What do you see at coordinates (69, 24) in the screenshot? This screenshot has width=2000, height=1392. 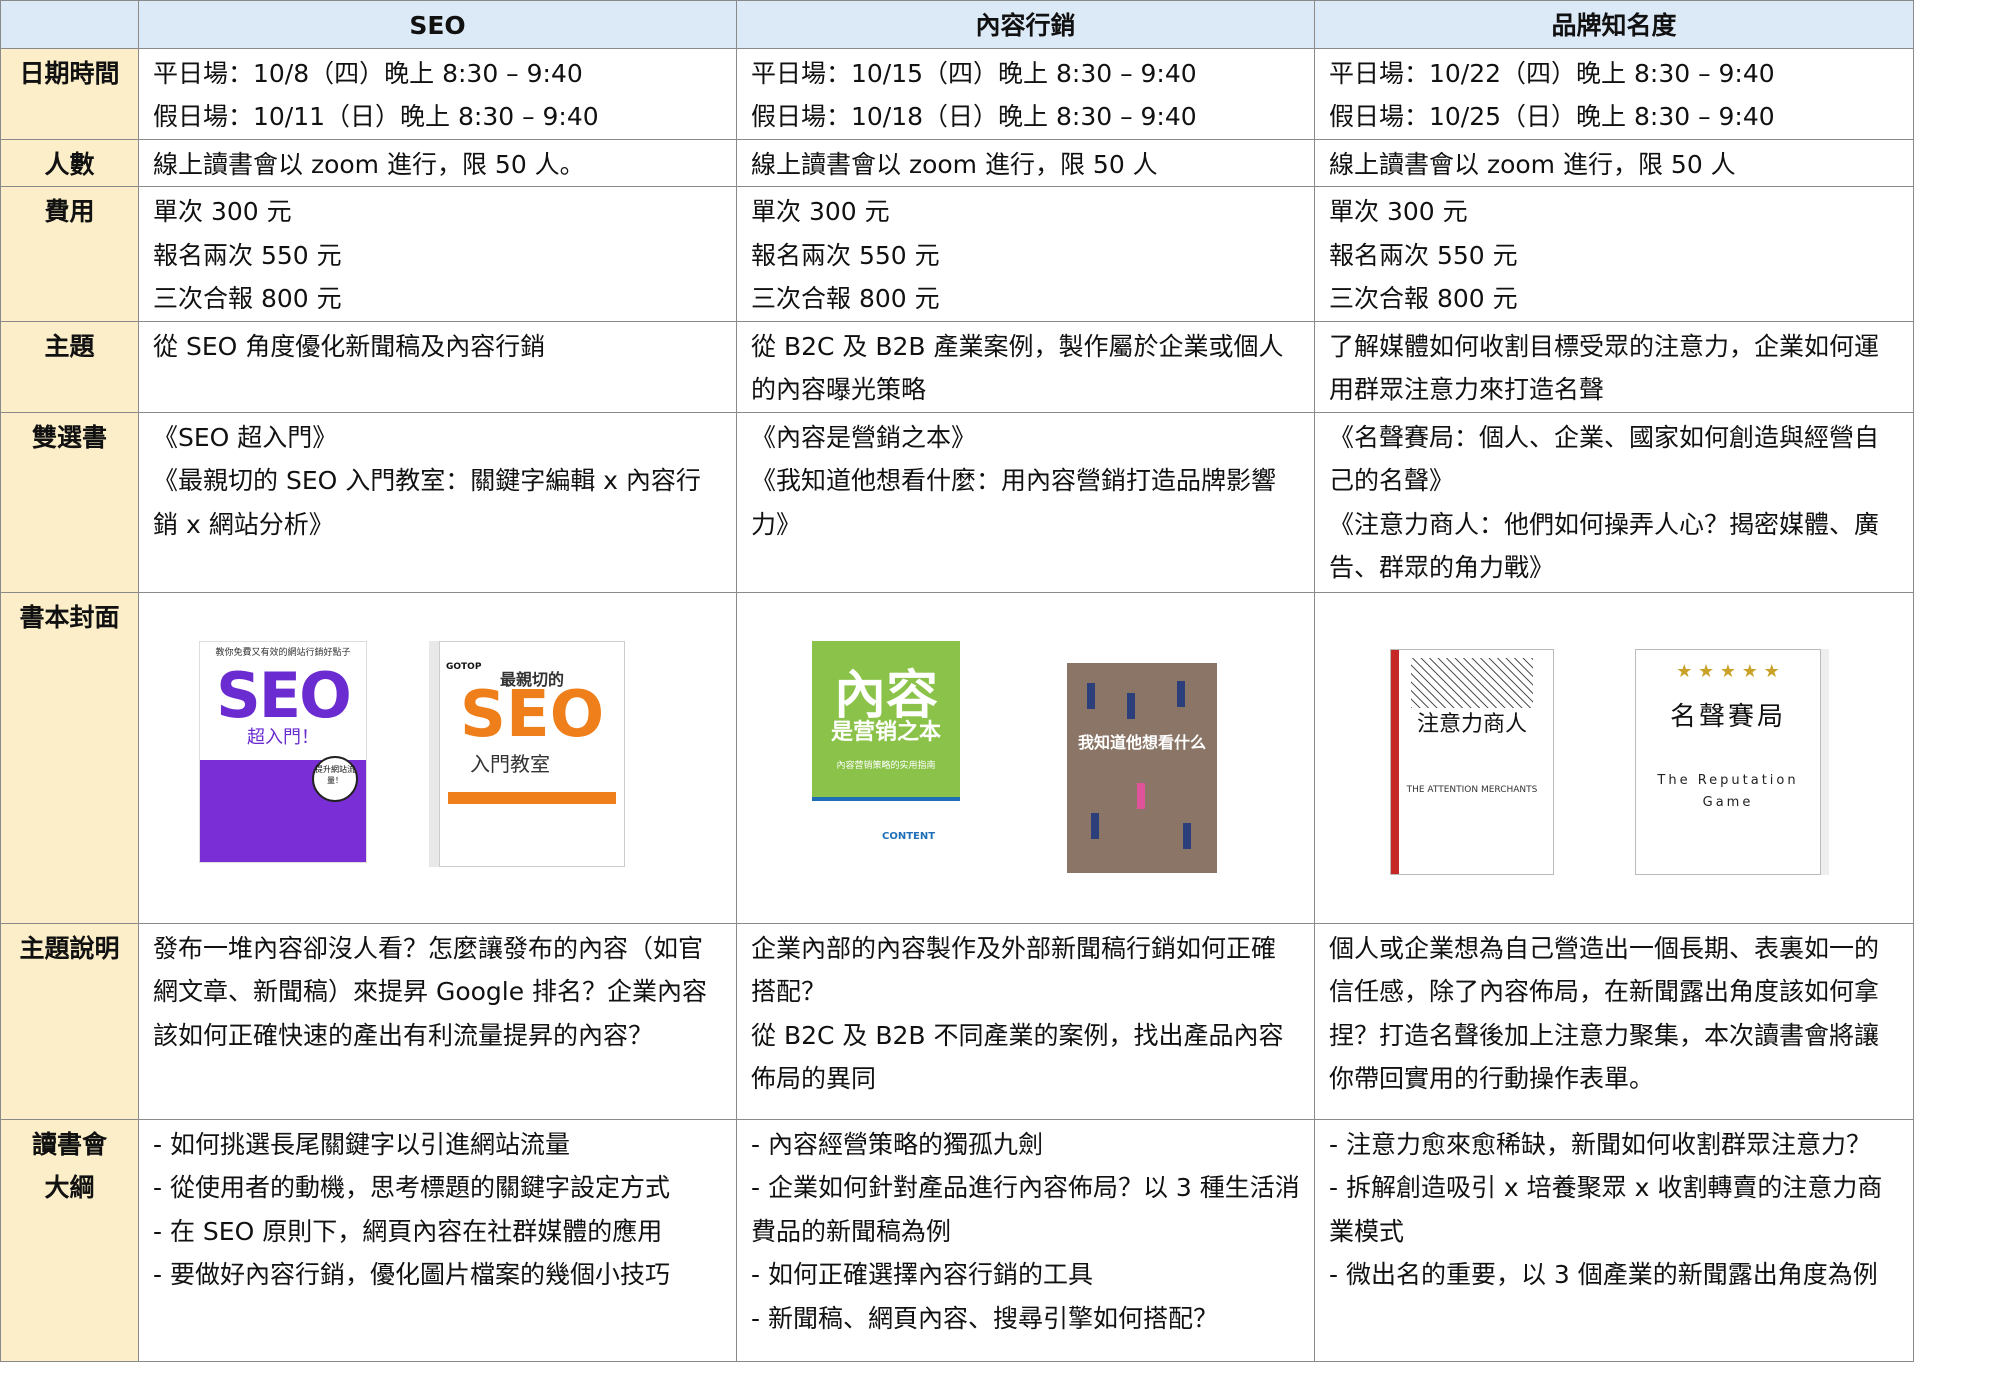 I see `corner-cell` at bounding box center [69, 24].